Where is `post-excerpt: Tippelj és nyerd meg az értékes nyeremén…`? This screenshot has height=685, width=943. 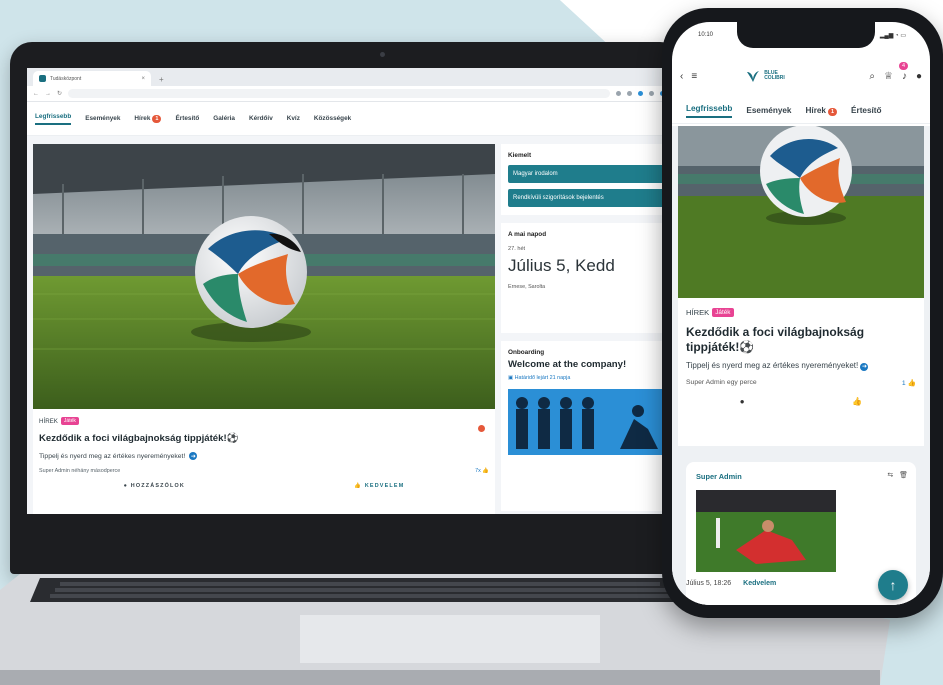
post-excerpt: Tippelj és nyerd meg az értékes nyeremén… is located at coordinates (264, 456).